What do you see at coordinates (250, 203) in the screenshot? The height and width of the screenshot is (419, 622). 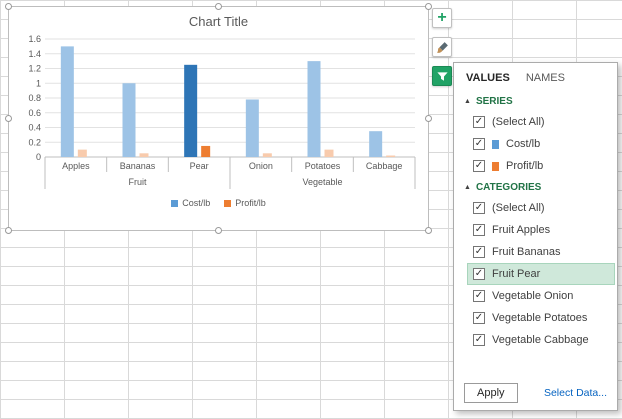 I see `legend-label: Profit/lb` at bounding box center [250, 203].